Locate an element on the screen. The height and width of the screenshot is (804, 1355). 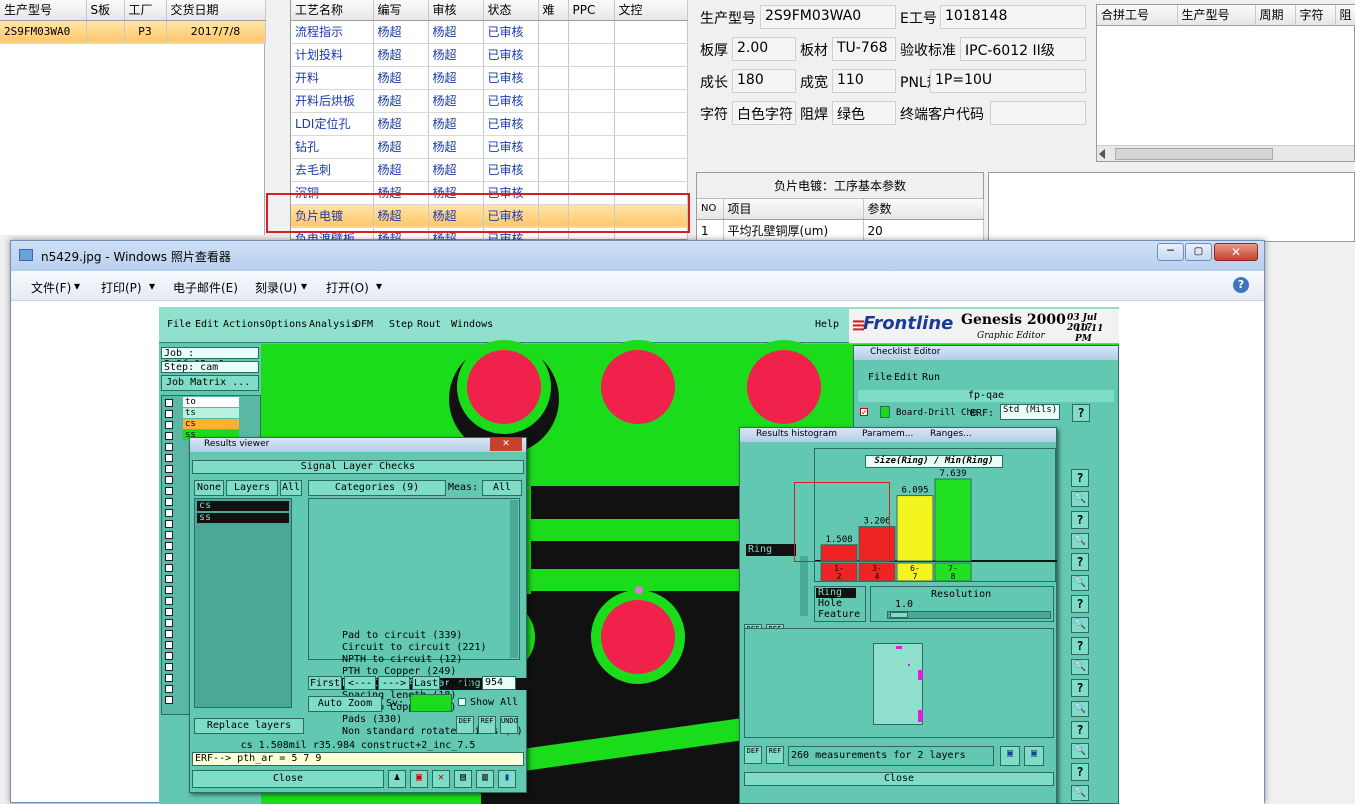
col-header-5: PPC is located at coordinates (591, 10).